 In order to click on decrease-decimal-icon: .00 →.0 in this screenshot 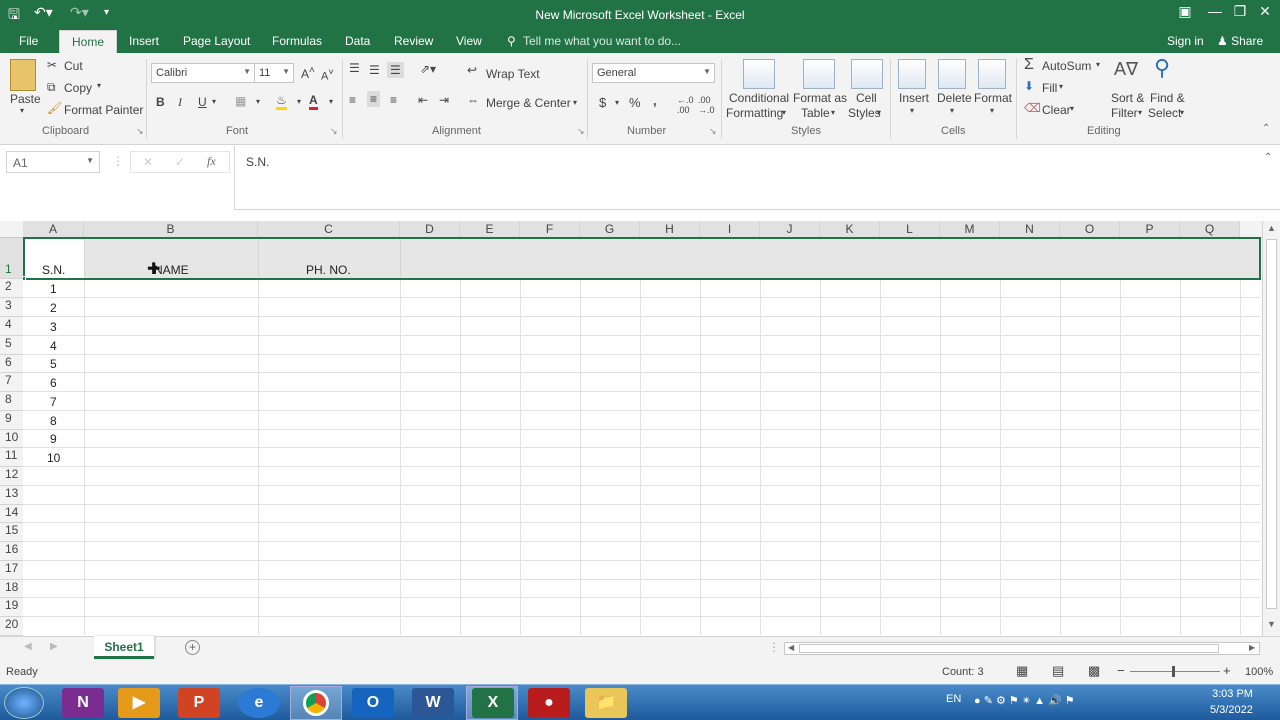, I will do `click(706, 105)`.